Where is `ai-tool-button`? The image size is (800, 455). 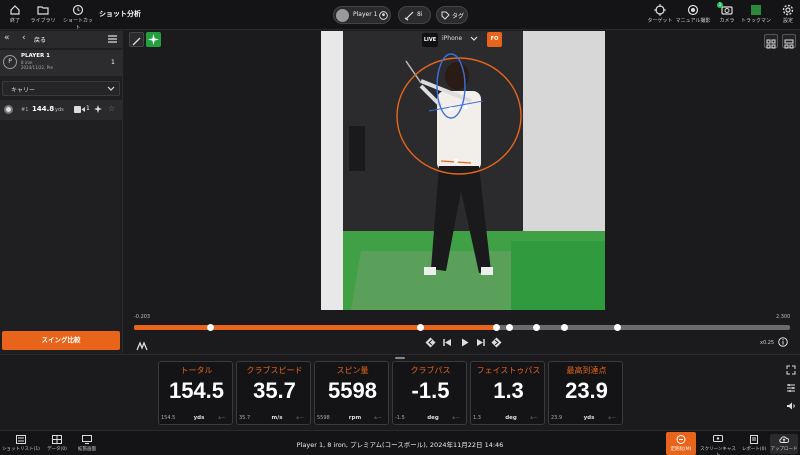
ai-tool-button is located at coordinates (153, 39).